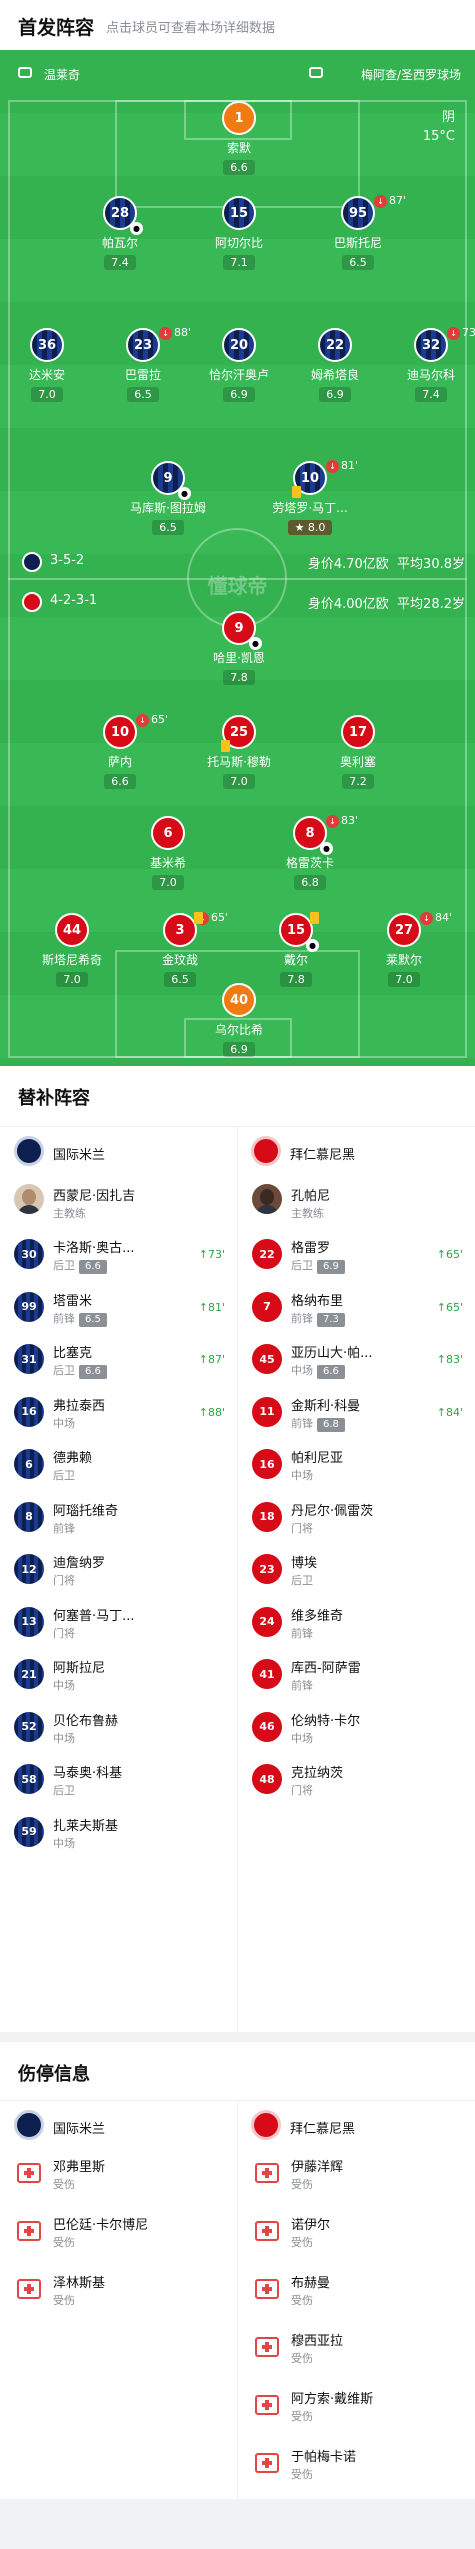 The image size is (475, 2549). What do you see at coordinates (239, 394) in the screenshot?
I see `player-rating: 6.9` at bounding box center [239, 394].